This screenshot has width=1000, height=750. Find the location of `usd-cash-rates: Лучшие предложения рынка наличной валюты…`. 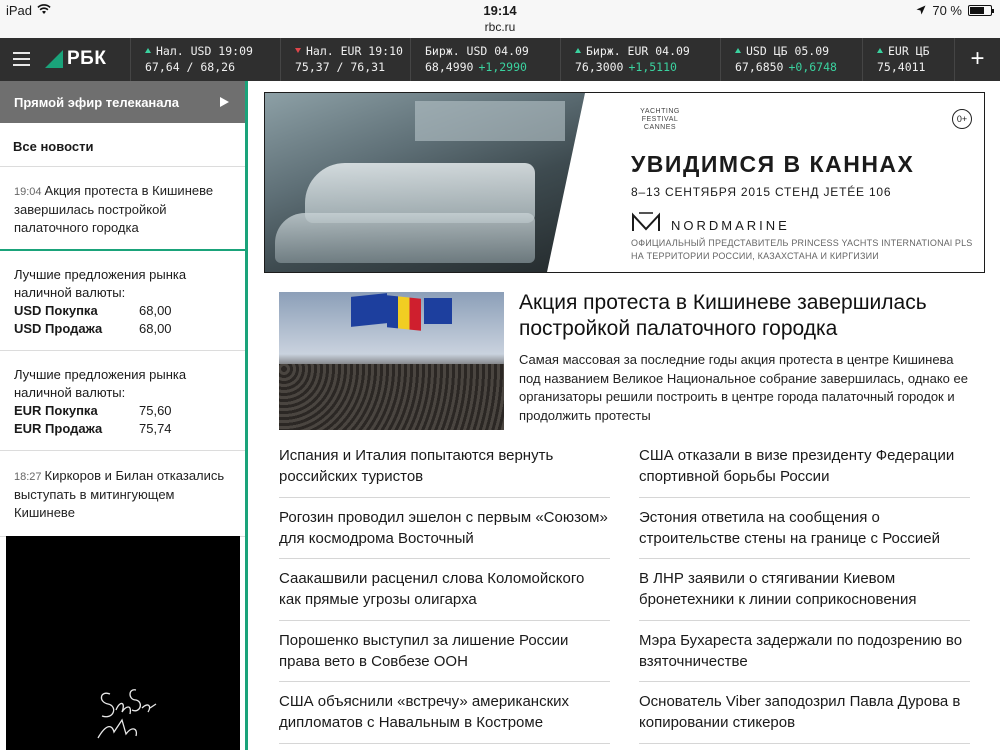

usd-cash-rates: Лучшие предложения рынка наличной валюты… is located at coordinates (122, 301).